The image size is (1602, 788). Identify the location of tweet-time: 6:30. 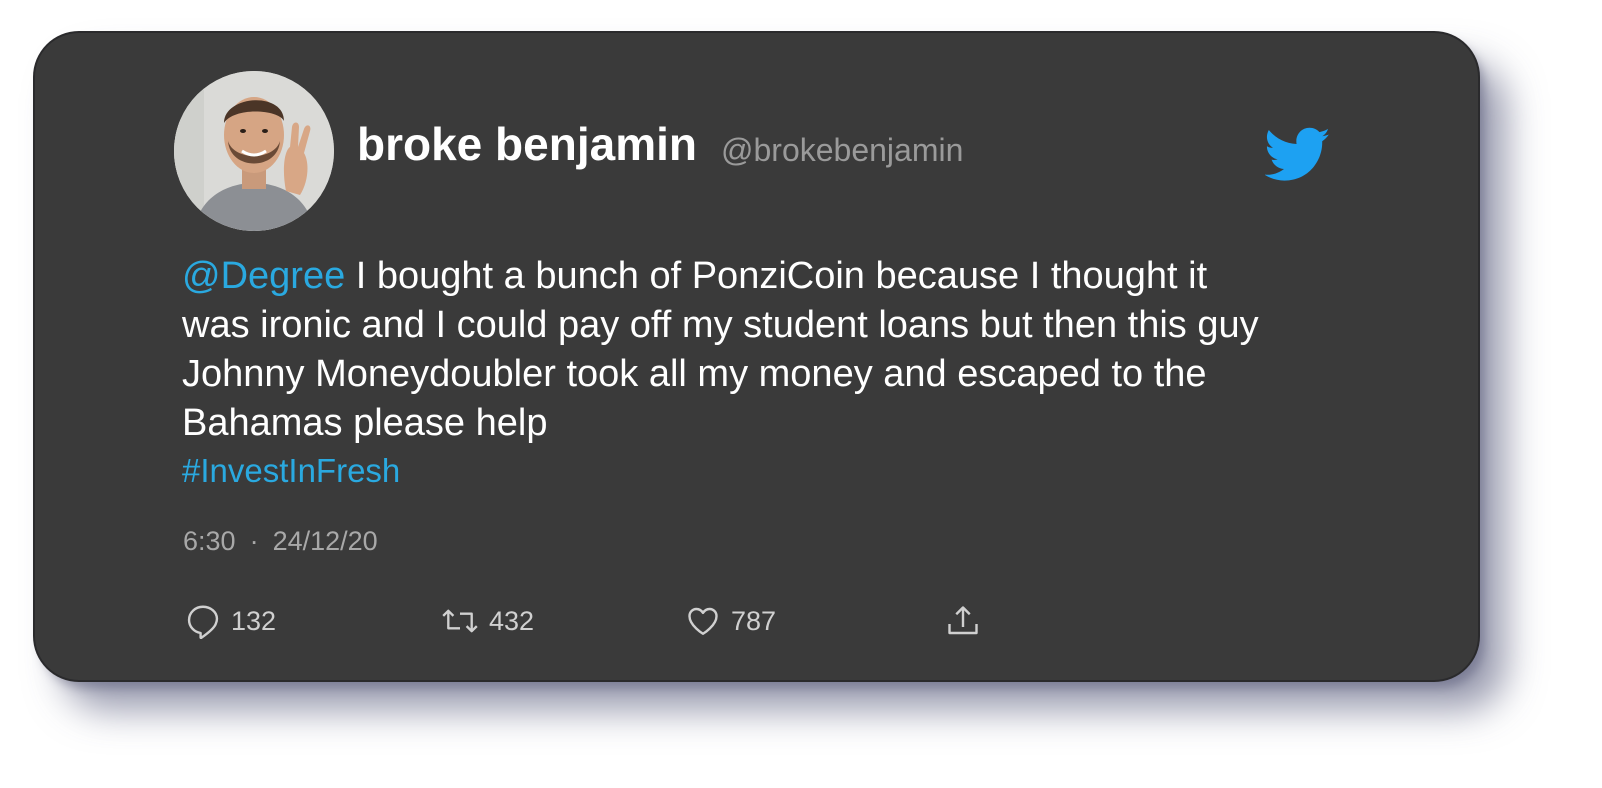
(209, 541).